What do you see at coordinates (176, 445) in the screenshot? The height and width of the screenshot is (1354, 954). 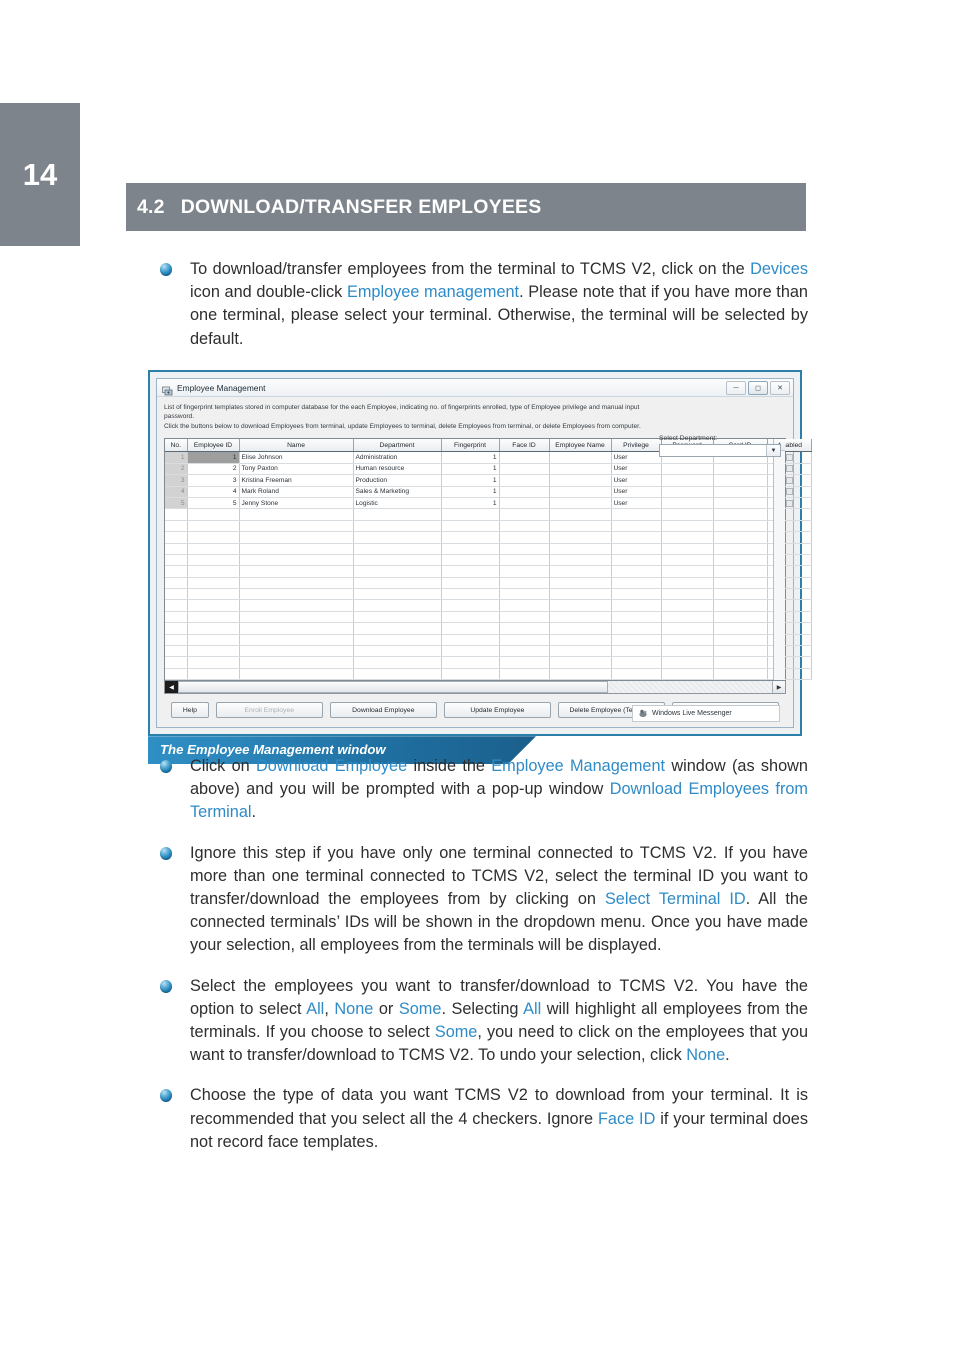 I see `column-header: No.` at bounding box center [176, 445].